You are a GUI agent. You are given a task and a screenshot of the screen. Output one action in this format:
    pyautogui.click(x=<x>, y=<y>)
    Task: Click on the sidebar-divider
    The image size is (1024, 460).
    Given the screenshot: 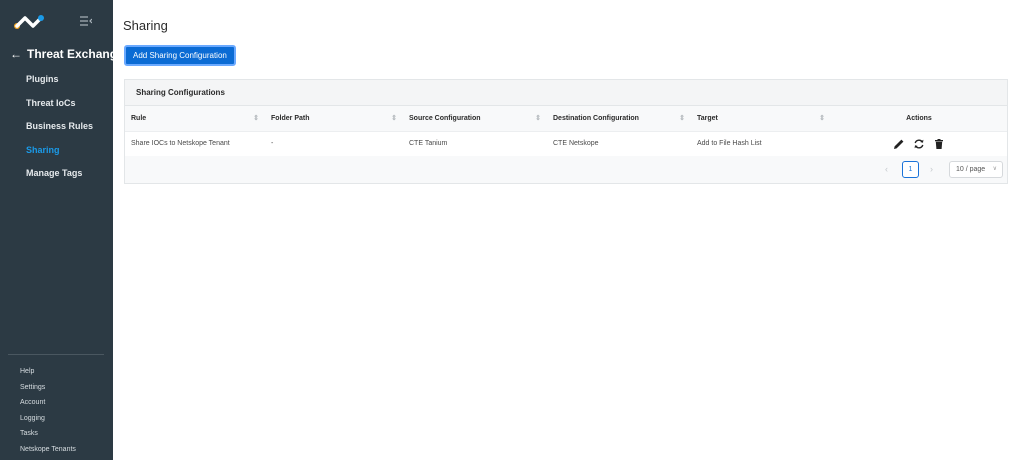 What is the action you would take?
    pyautogui.click(x=56, y=354)
    